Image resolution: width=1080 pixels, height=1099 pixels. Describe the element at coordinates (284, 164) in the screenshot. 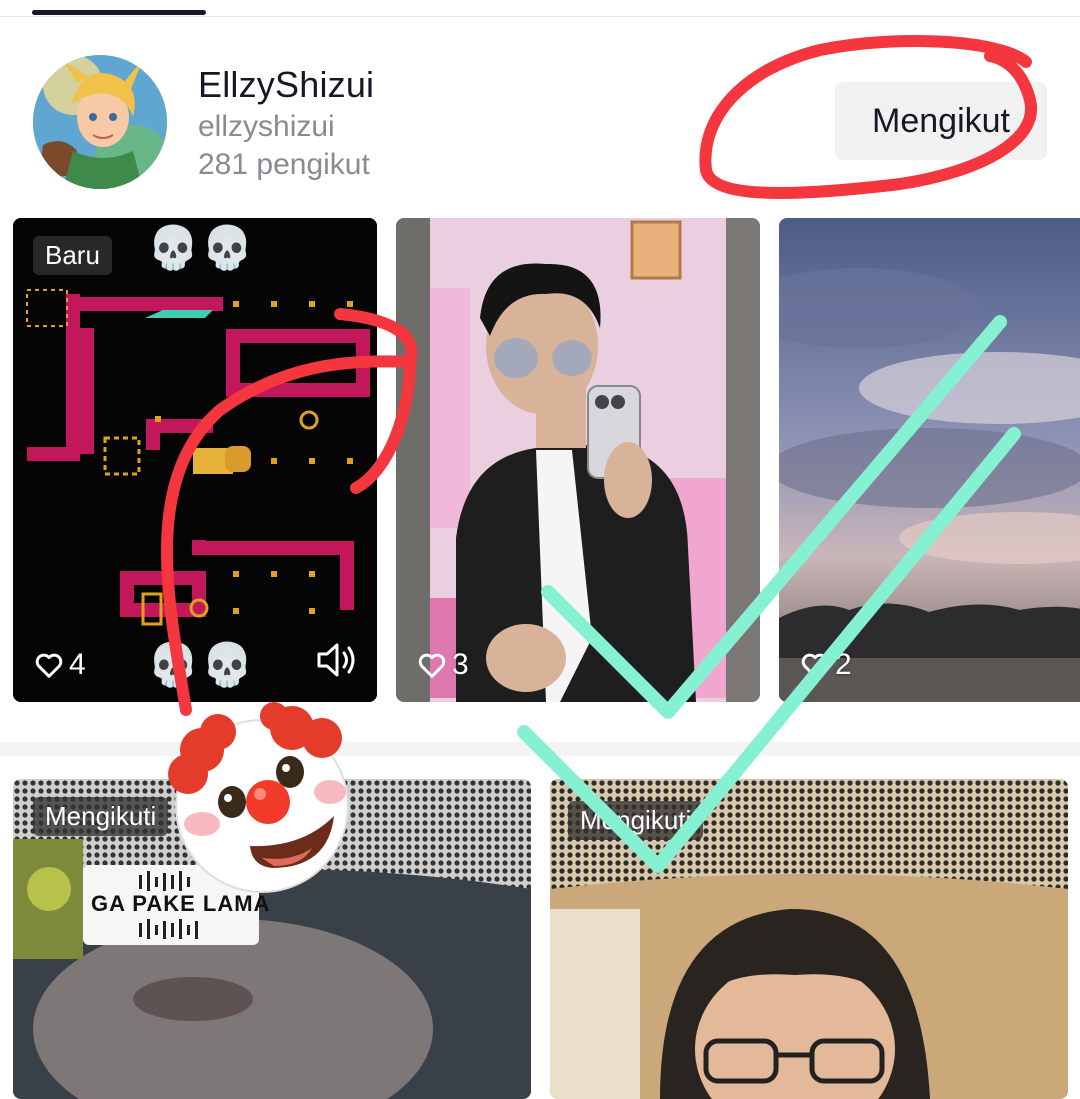

I see `follower-count: 281 pengikut` at that location.